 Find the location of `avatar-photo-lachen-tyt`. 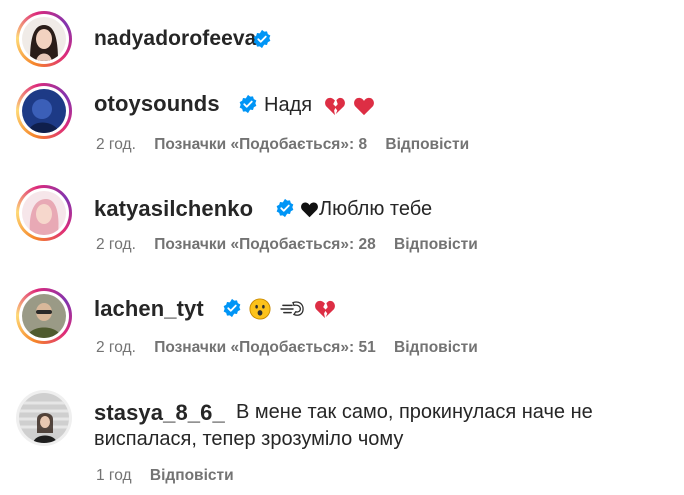

avatar-photo-lachen-tyt is located at coordinates (44, 316).